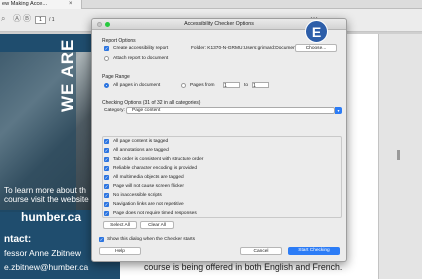 The width and height of the screenshot is (422, 279). What do you see at coordinates (45, 190) in the screenshot?
I see `promo-line-1: To learn more about th` at bounding box center [45, 190].